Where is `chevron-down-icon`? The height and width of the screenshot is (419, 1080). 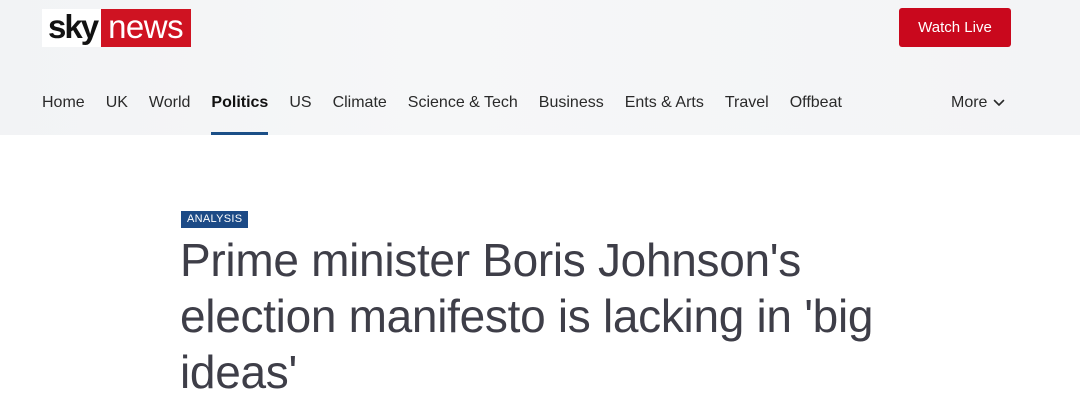 chevron-down-icon is located at coordinates (999, 102).